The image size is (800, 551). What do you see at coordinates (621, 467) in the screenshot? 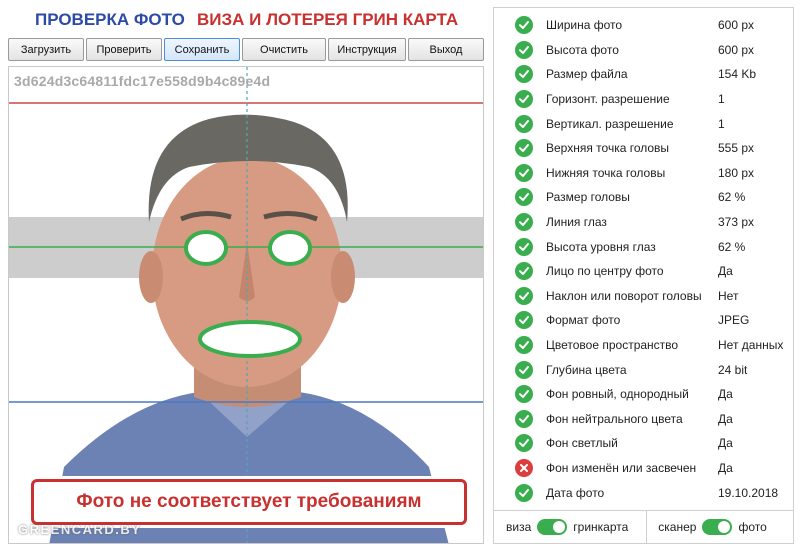
I see `check-label: Фон изменён или засвечен` at bounding box center [621, 467].